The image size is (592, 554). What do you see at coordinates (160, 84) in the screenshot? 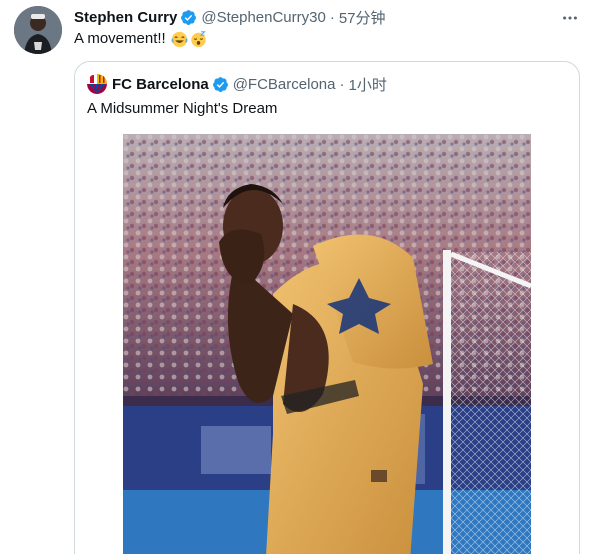
I see `quoted-author-name: FC Barcelona` at bounding box center [160, 84].